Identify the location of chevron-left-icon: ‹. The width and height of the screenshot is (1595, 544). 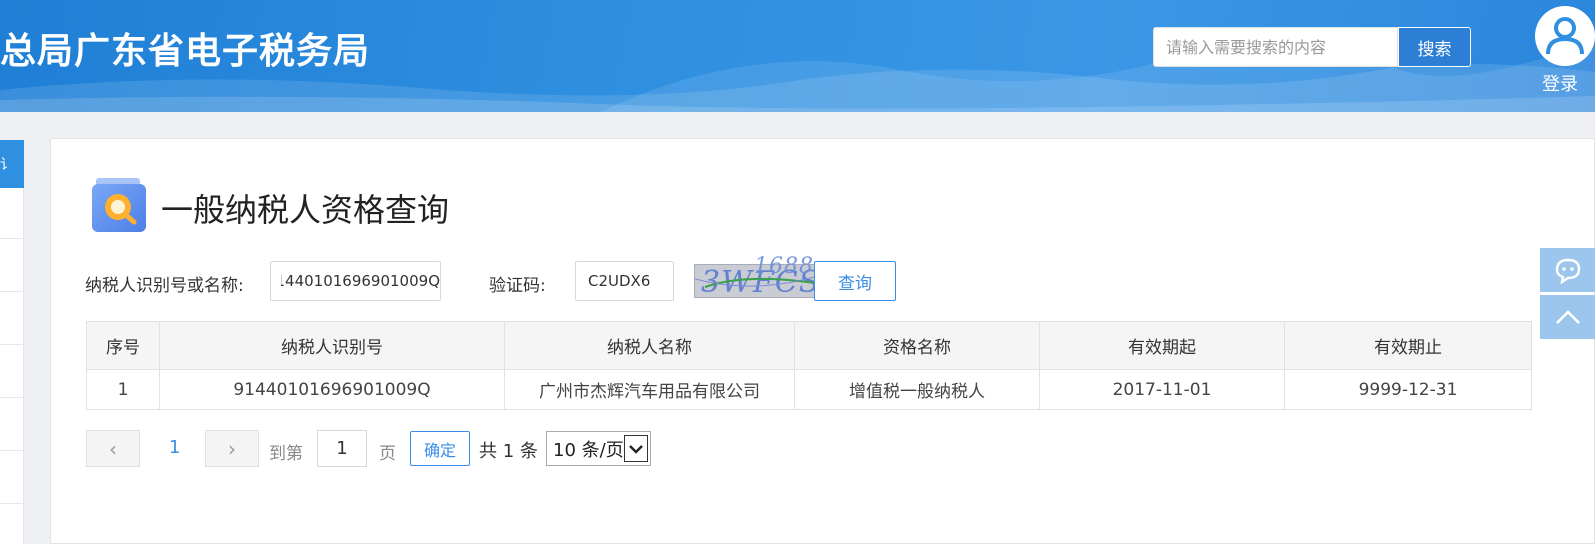
(113, 448).